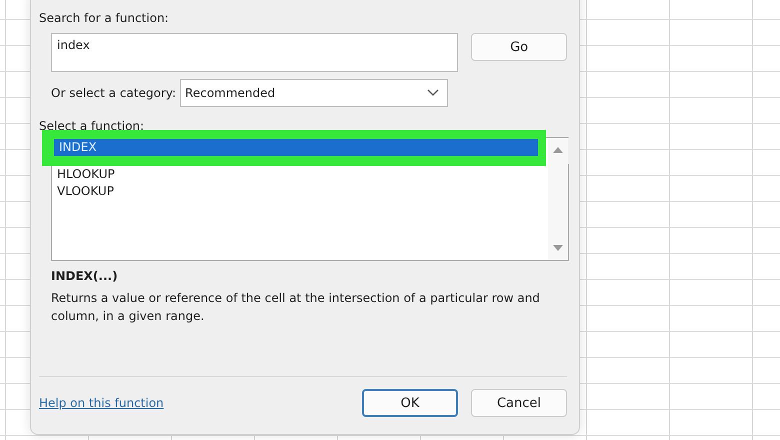 The height and width of the screenshot is (440, 780). What do you see at coordinates (104, 18) in the screenshot?
I see `search-label: Search for a function:` at bounding box center [104, 18].